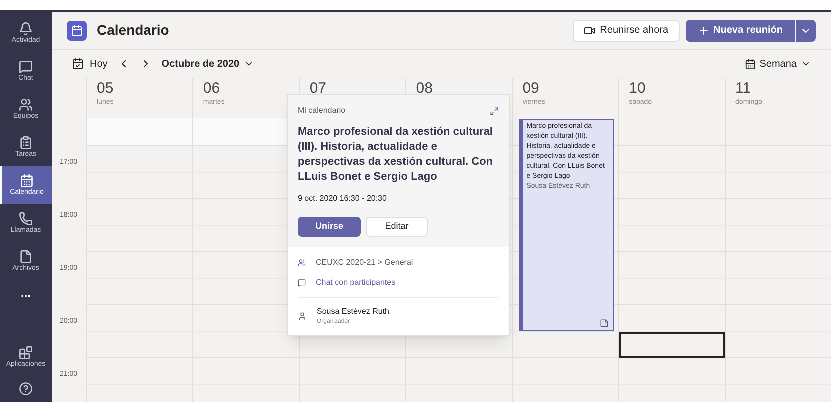 Image resolution: width=831 pixels, height=402 pixels. I want to click on join-button: Unirse, so click(329, 227).